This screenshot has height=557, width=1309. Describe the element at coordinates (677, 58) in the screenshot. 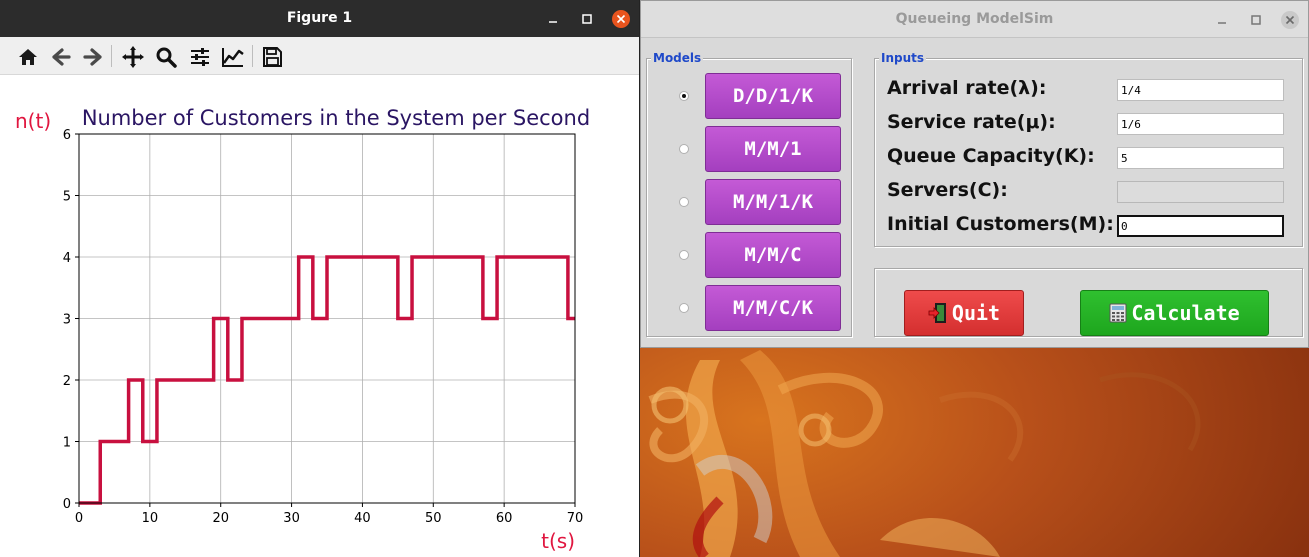

I see `models-legend: Models` at that location.